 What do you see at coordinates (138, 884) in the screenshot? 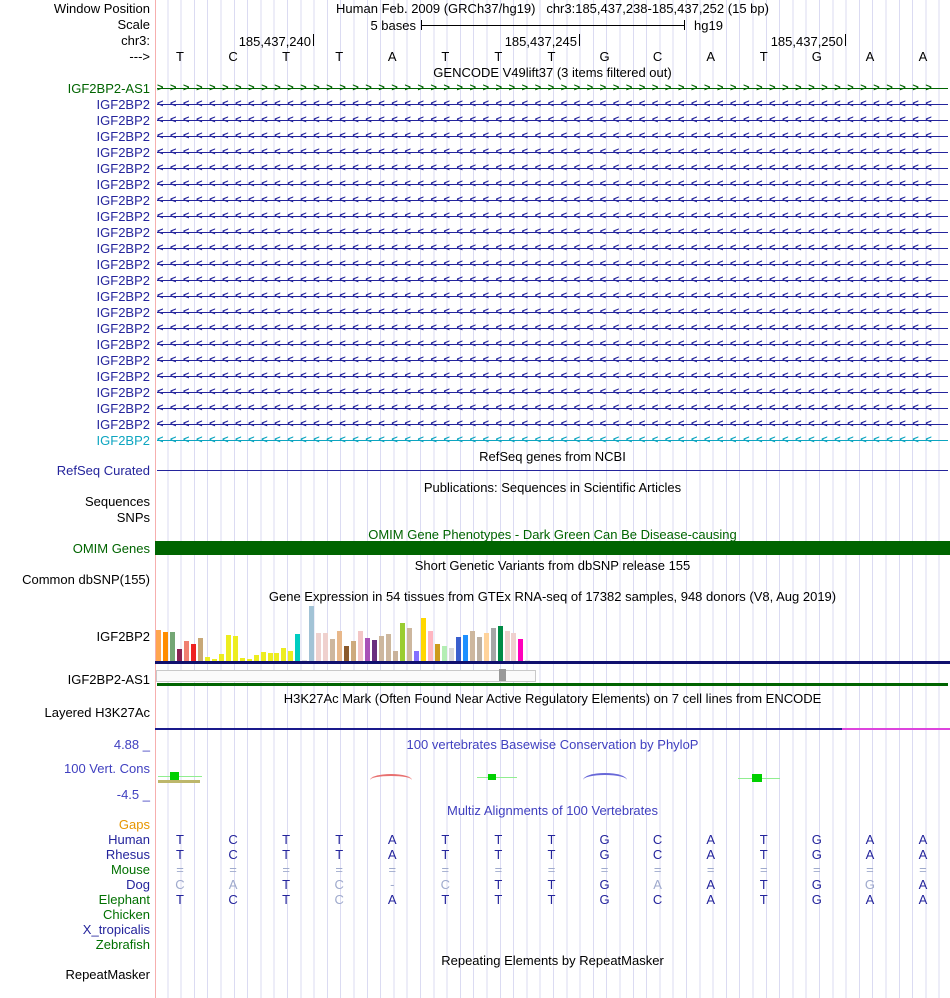
I see `species-label-dog: Dog` at bounding box center [138, 884].